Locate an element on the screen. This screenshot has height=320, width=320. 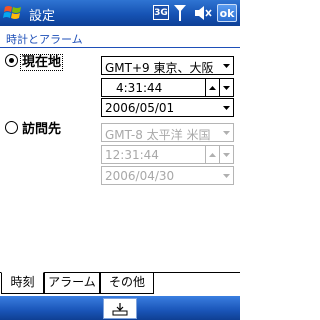
tab-time: 時刻 is located at coordinates (22, 283).